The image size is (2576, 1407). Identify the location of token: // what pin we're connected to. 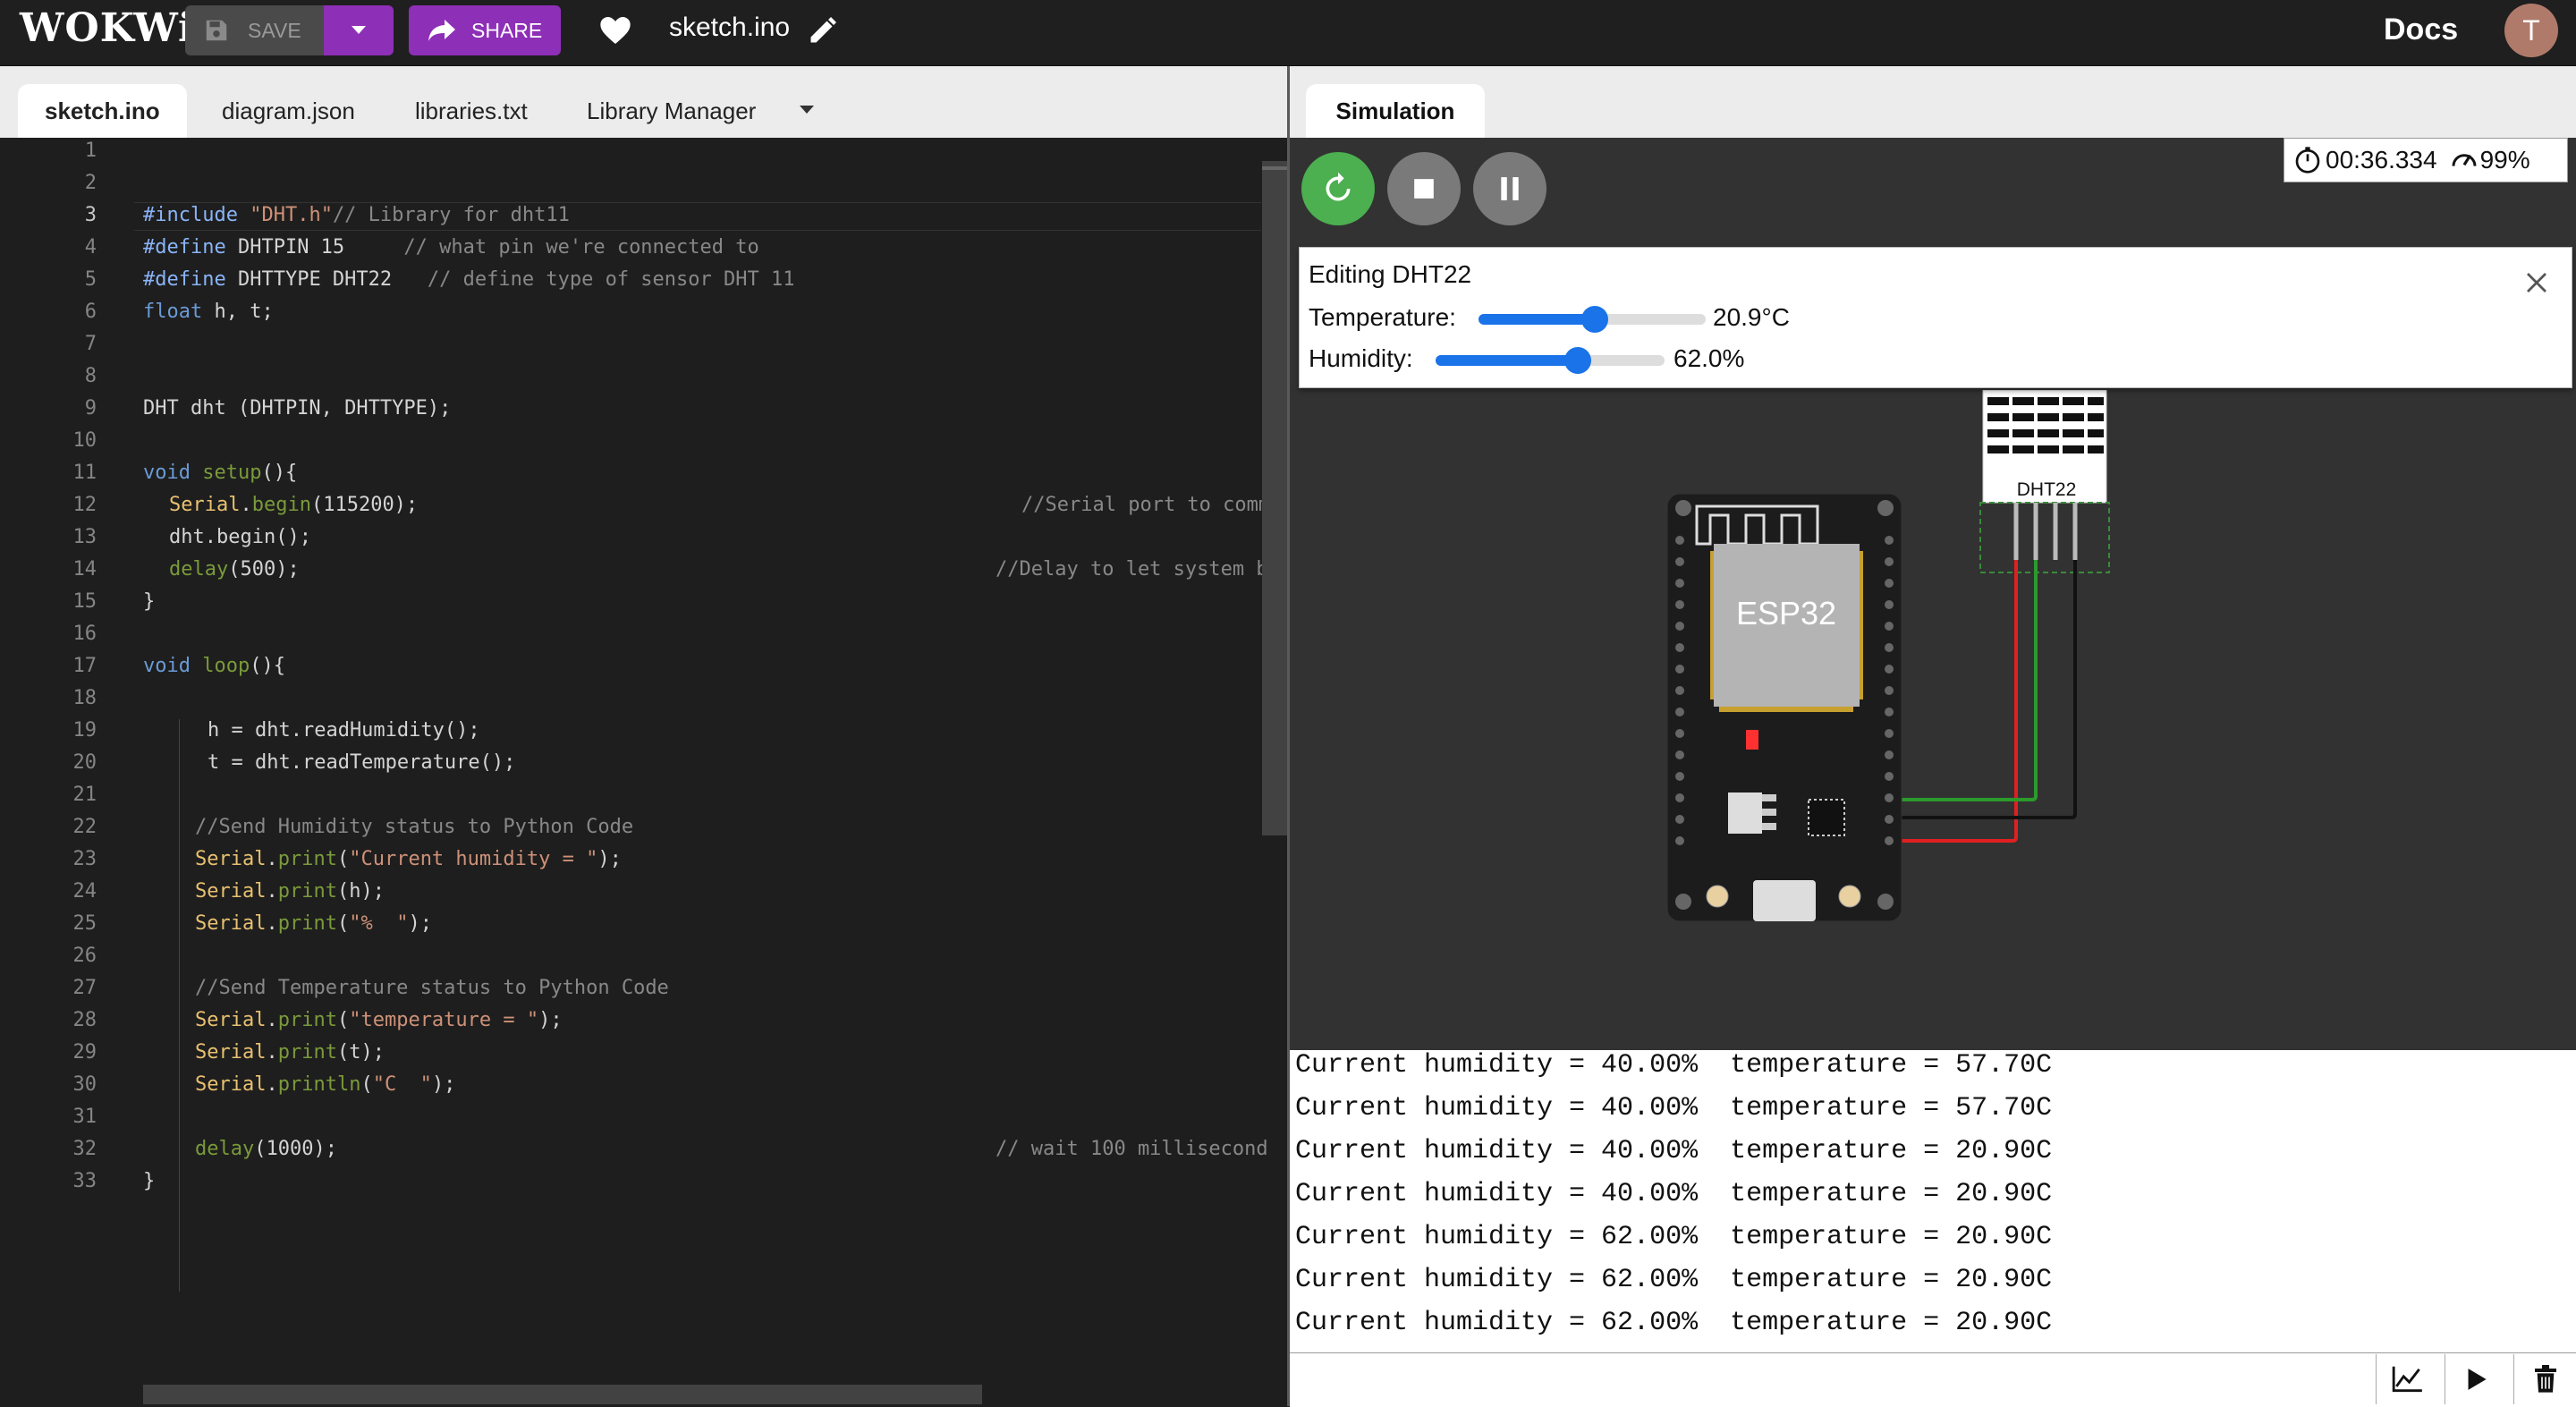
(581, 247).